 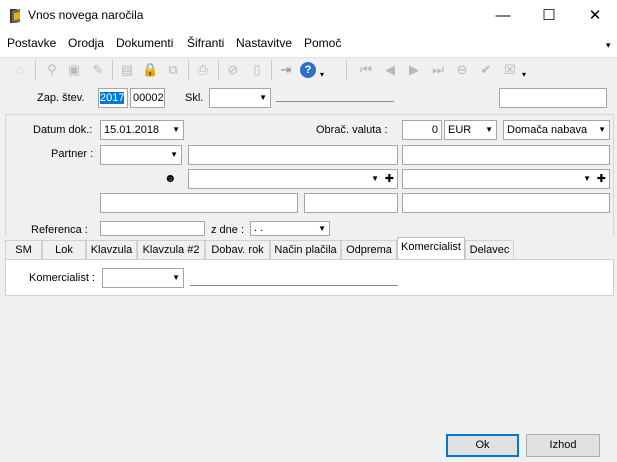 I want to click on tab-delavec: Delavec, so click(x=489, y=249).